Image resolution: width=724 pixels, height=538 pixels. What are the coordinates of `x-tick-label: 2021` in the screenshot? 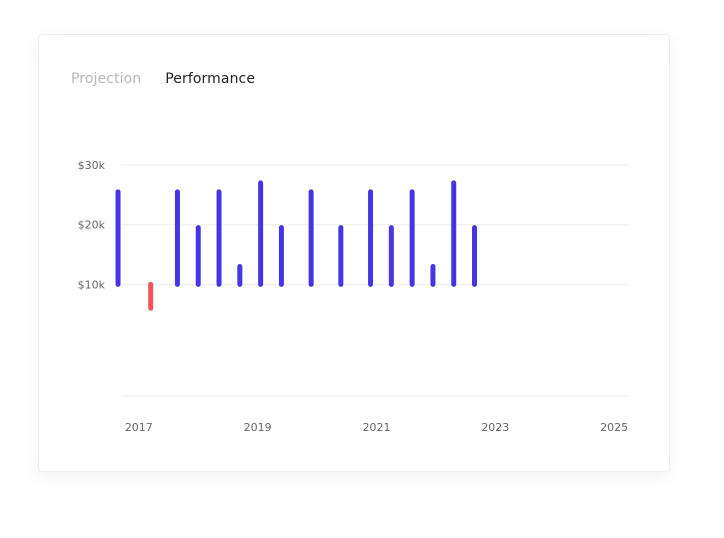 It's located at (376, 427).